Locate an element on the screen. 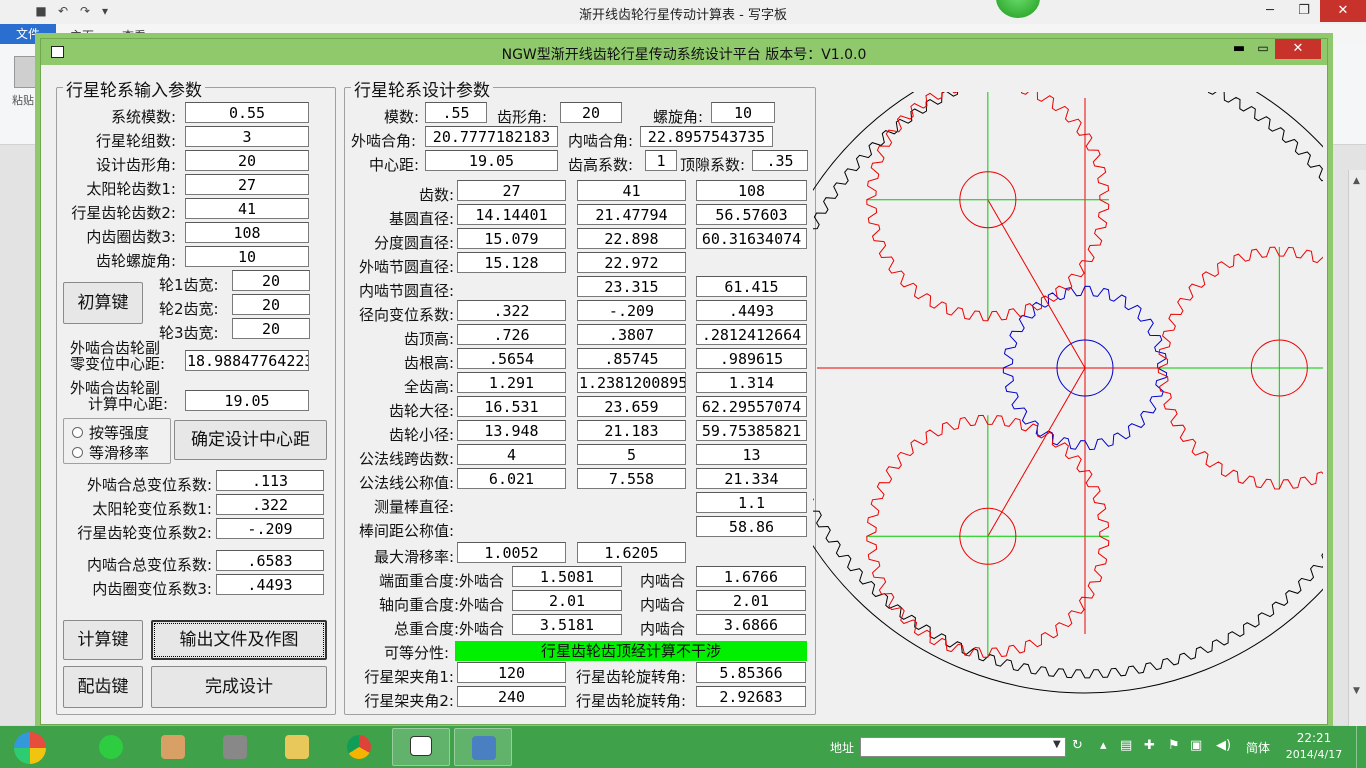 Image resolution: width=1366 pixels, height=768 pixels. pressure-angle-input: 20 is located at coordinates (247, 160).